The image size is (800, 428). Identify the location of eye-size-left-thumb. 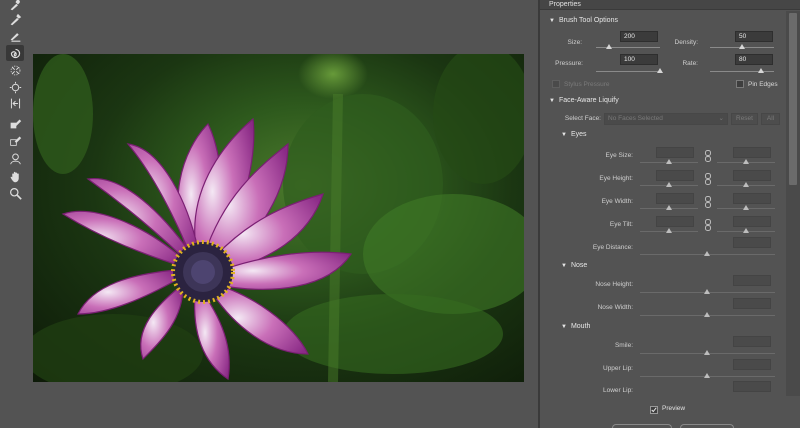
(669, 161).